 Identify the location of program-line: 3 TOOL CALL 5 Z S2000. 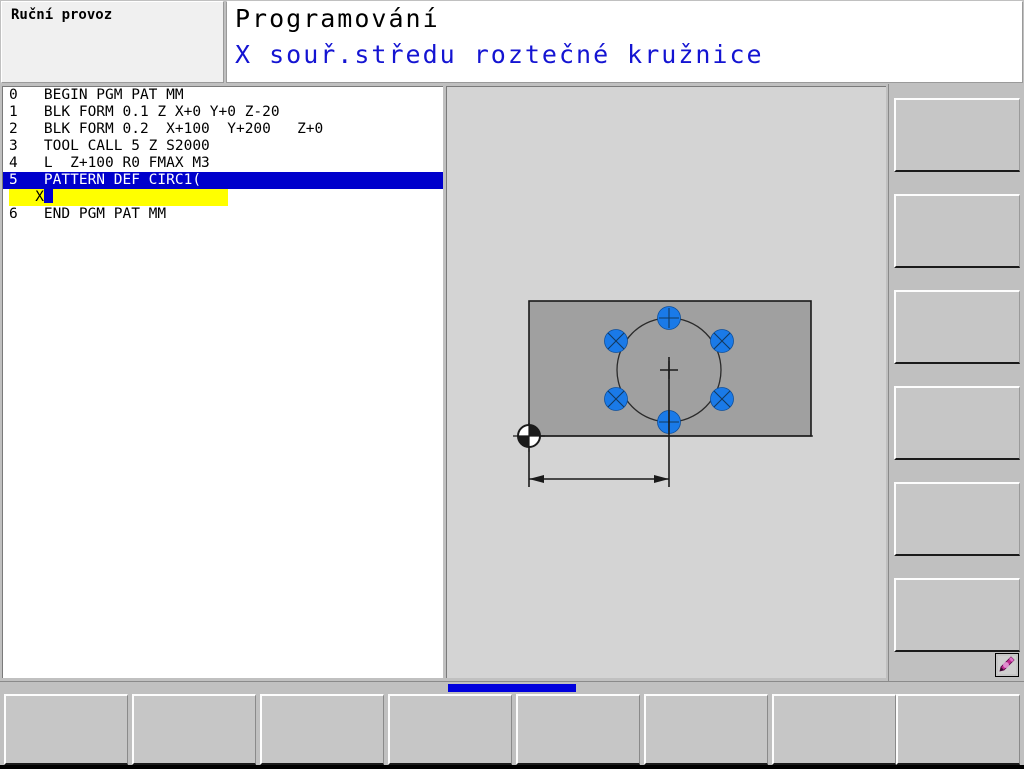
(223, 146).